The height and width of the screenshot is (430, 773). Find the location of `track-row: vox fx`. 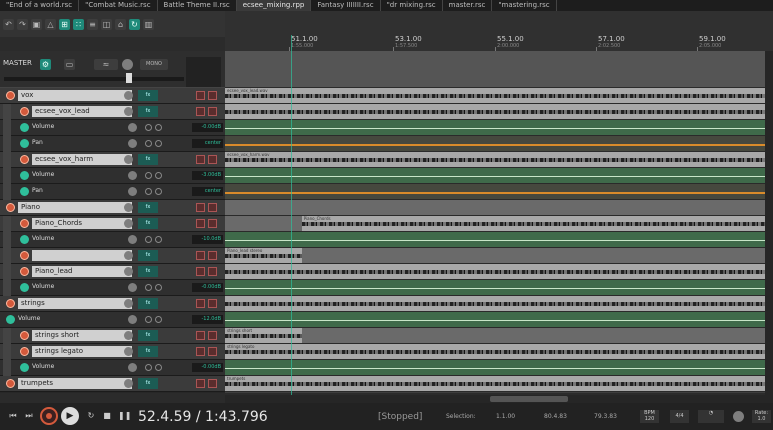

track-row: vox fx is located at coordinates (112, 96).